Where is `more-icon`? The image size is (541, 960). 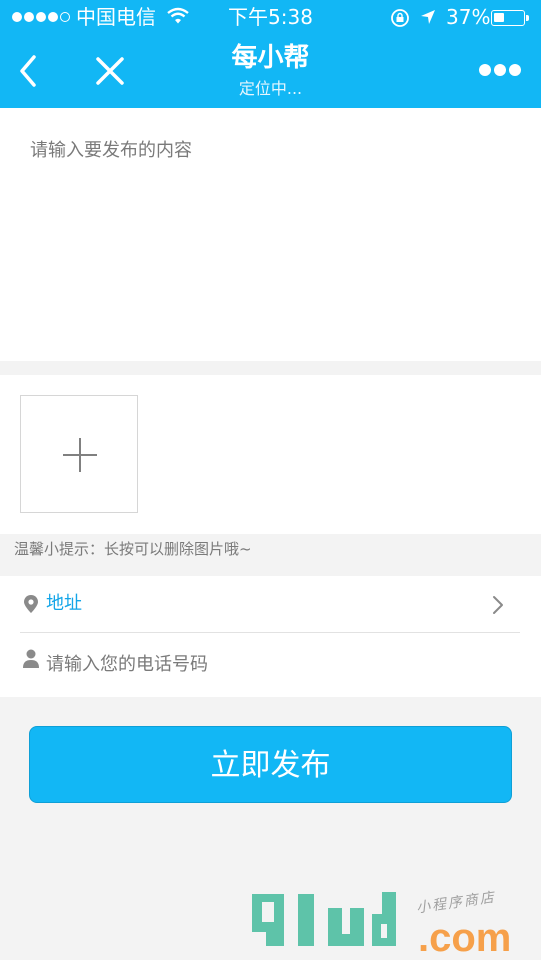 more-icon is located at coordinates (500, 71).